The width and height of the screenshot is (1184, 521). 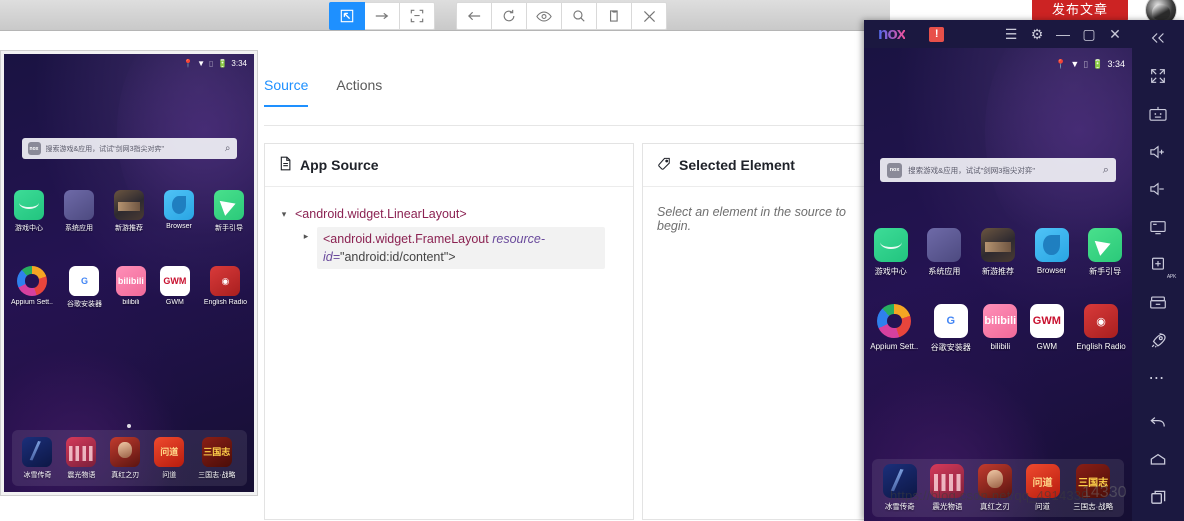 What do you see at coordinates (544, 16) in the screenshot?
I see `start-recording-button` at bounding box center [544, 16].